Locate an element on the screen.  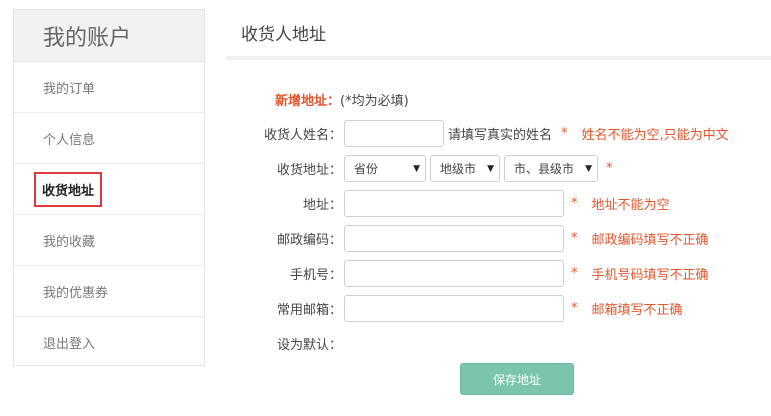
default-label: 设为默认： is located at coordinates (309, 345).